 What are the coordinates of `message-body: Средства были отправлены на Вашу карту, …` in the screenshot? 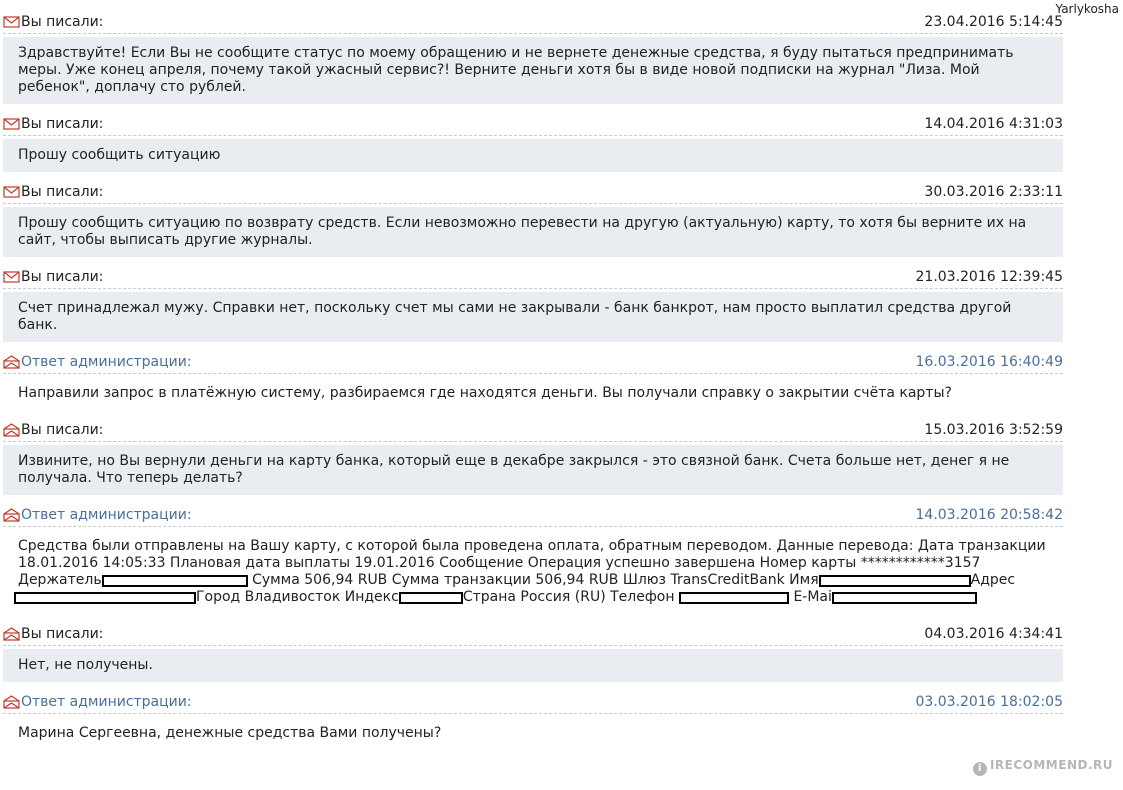 It's located at (533, 572).